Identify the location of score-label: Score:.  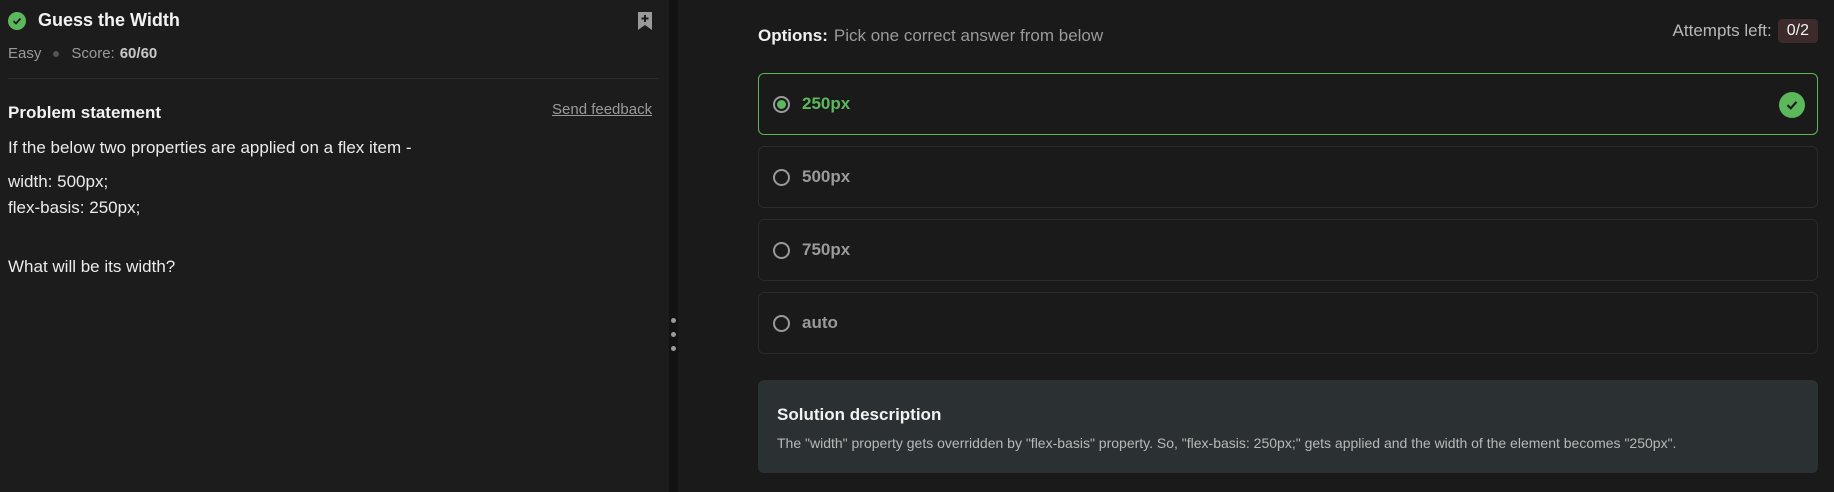
(93, 53).